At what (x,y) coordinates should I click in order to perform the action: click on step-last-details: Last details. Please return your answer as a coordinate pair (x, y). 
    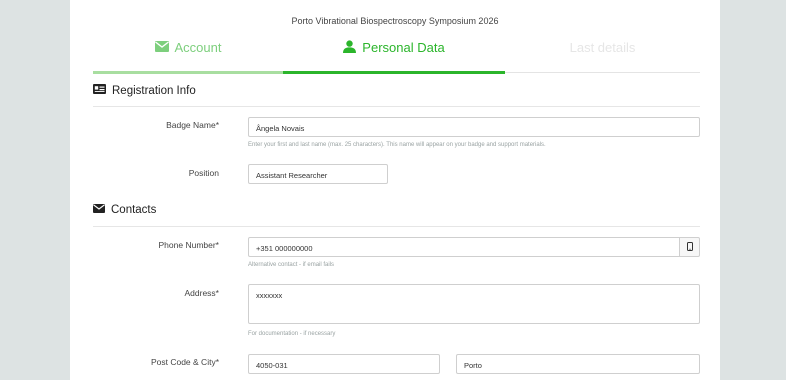
    Looking at the image, I should click on (602, 57).